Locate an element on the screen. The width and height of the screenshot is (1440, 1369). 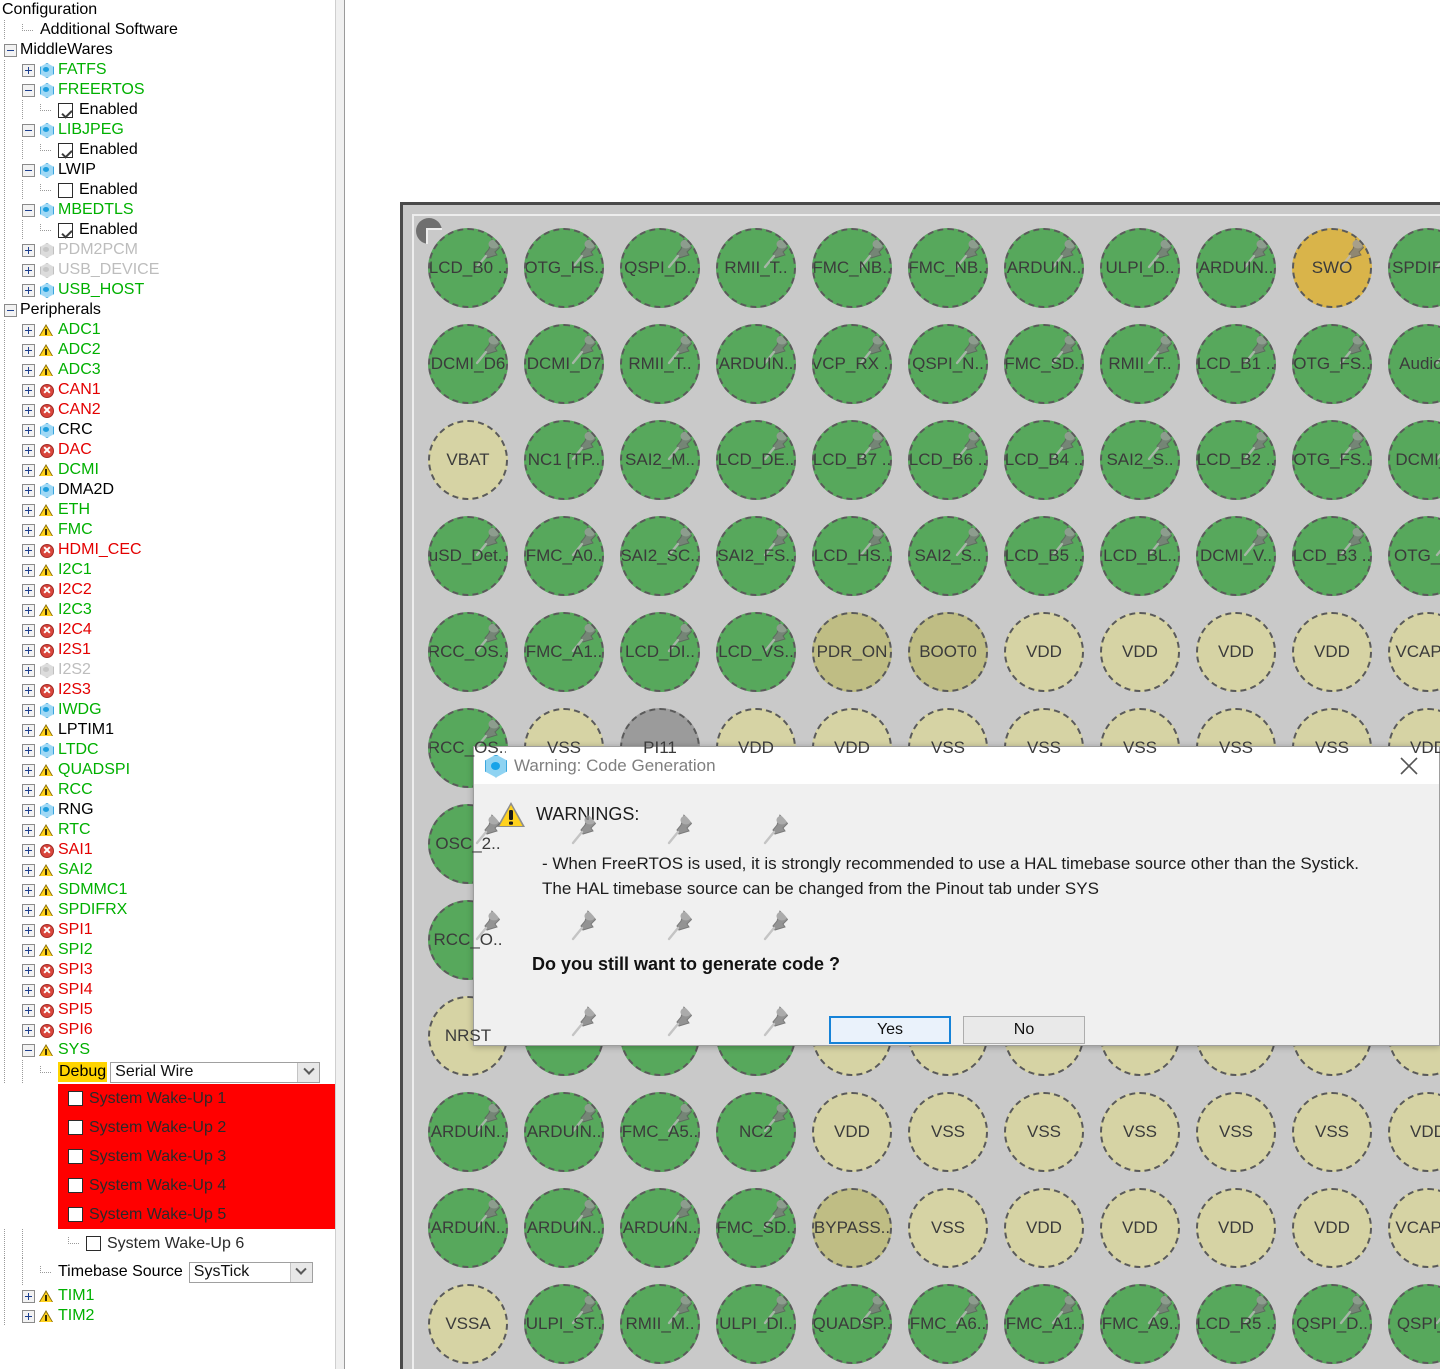
pin-ball: DCMI_V.. is located at coordinates (1236, 556).